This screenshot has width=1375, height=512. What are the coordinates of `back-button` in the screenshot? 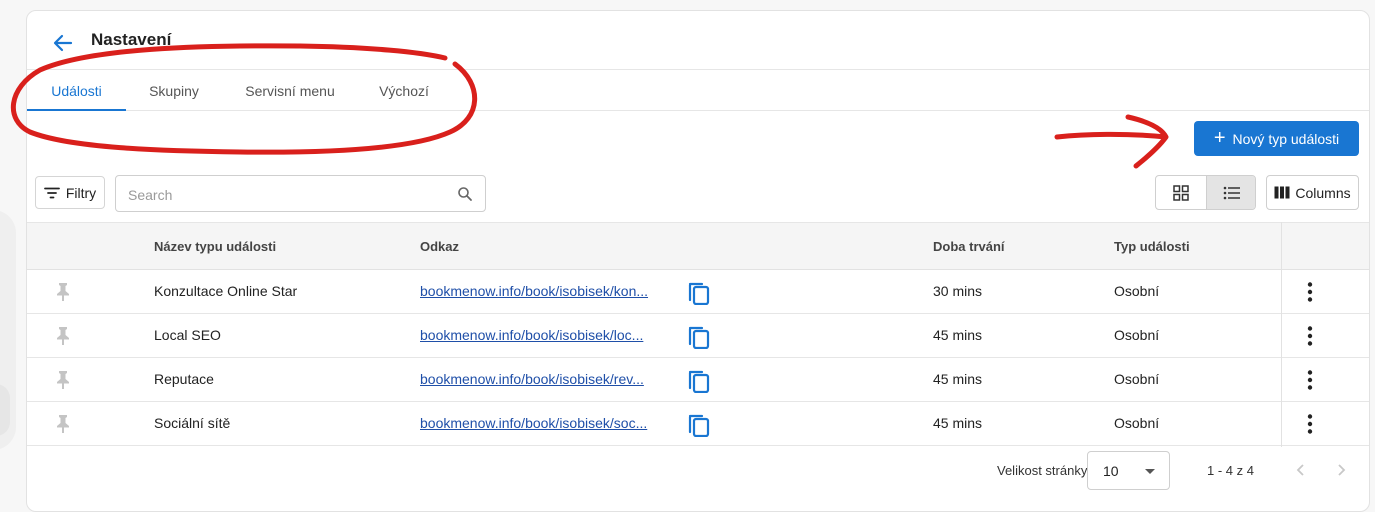 It's located at (63, 43).